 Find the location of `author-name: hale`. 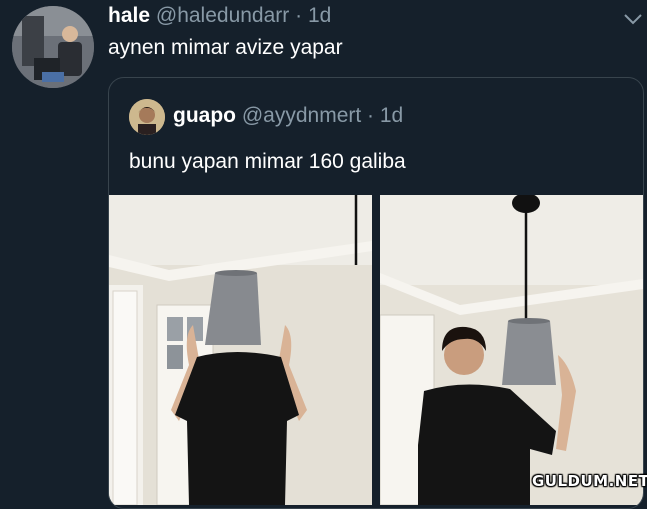

author-name: hale is located at coordinates (129, 15).